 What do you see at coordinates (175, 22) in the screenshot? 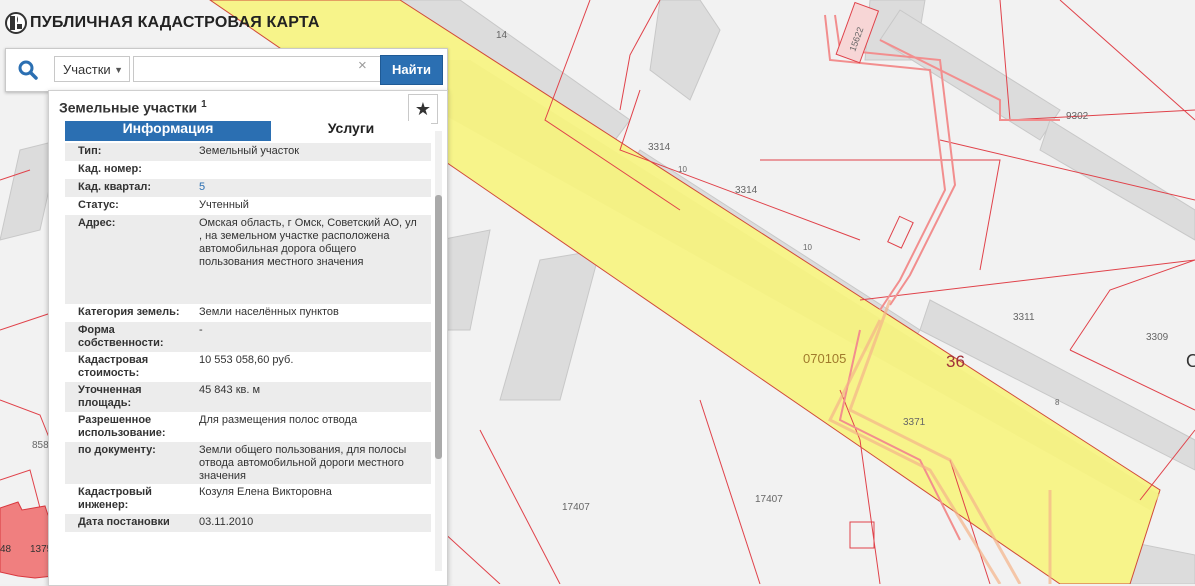
I see `app-title: ПУБЛИЧНАЯ КАДАСТРОВАЯ КАРТА` at bounding box center [175, 22].